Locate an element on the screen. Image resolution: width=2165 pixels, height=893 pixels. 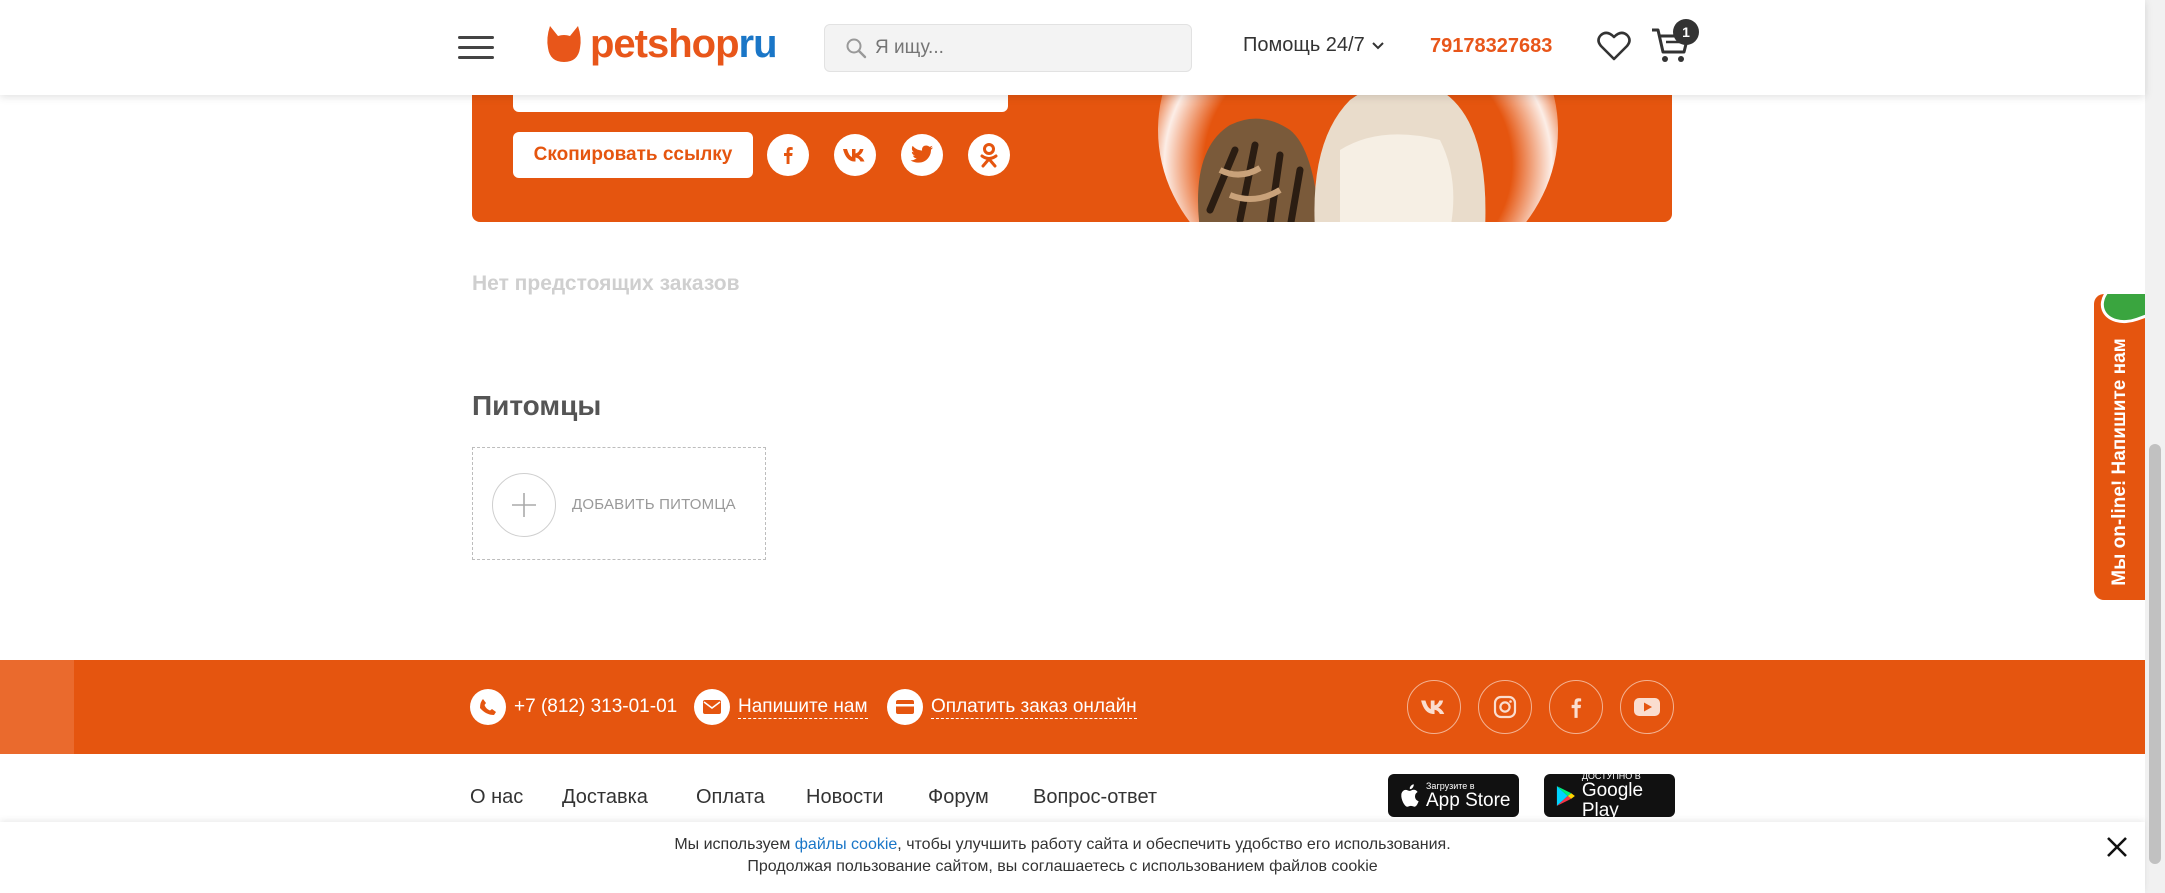
logo-wordmark: petshopru is located at coordinates (684, 44).